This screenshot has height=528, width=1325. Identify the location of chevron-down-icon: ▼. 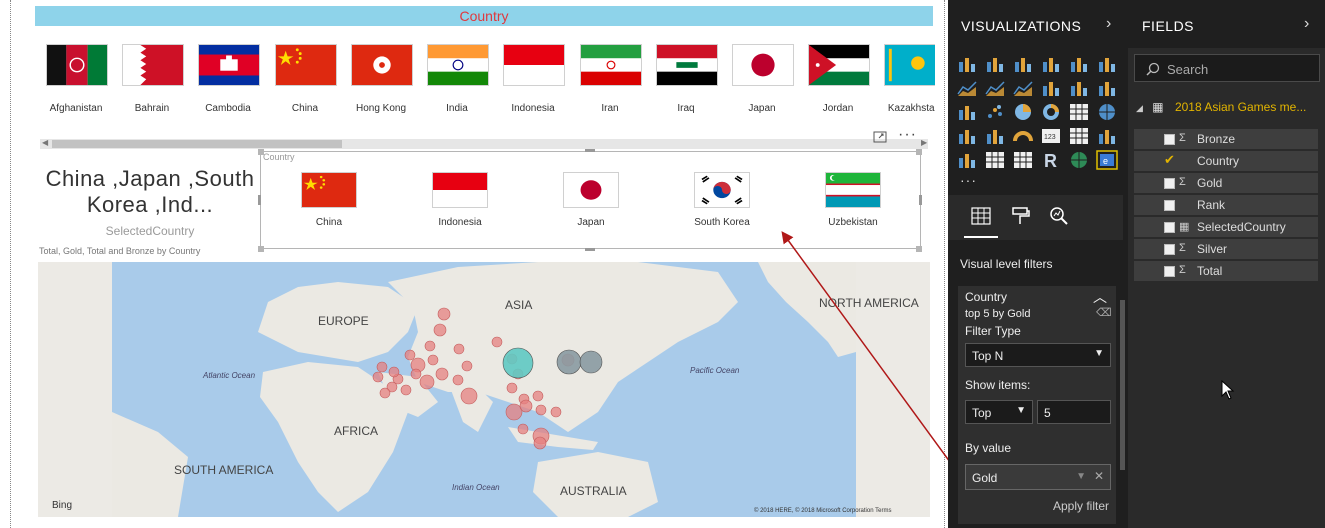
(1081, 476).